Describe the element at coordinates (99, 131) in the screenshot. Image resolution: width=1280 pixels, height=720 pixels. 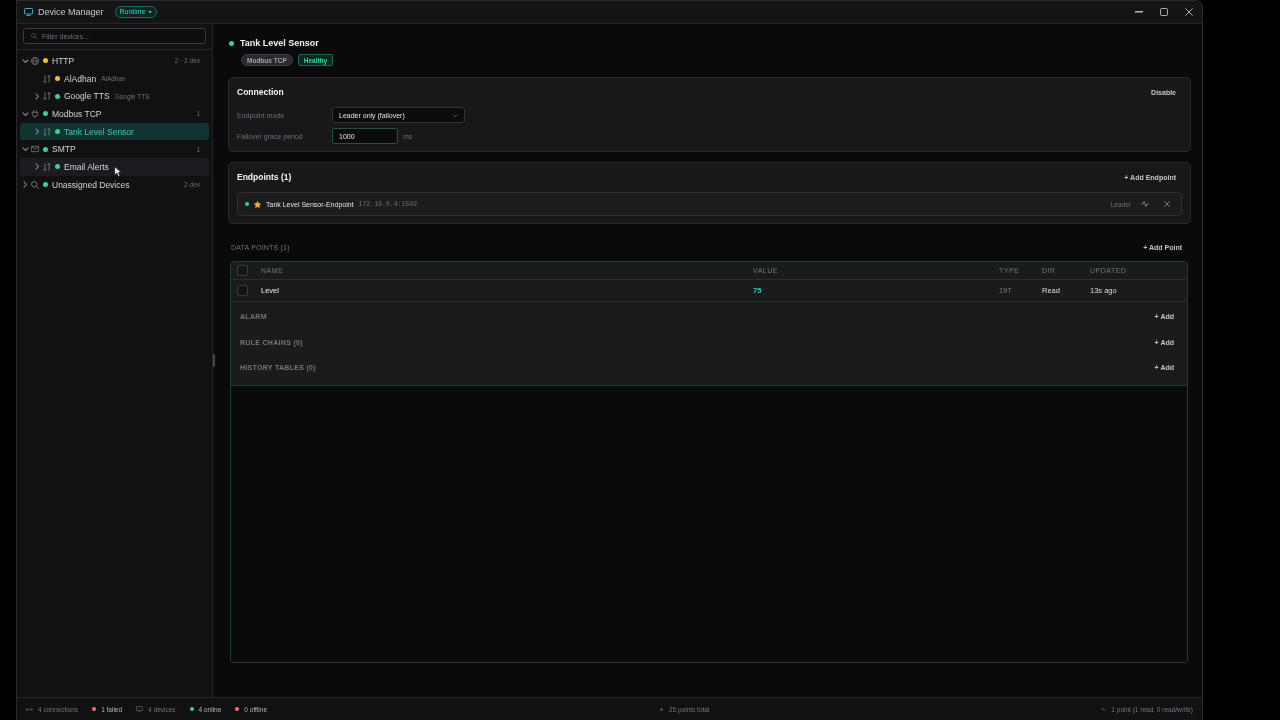
I see `device-label: Tank Level Sensor` at that location.